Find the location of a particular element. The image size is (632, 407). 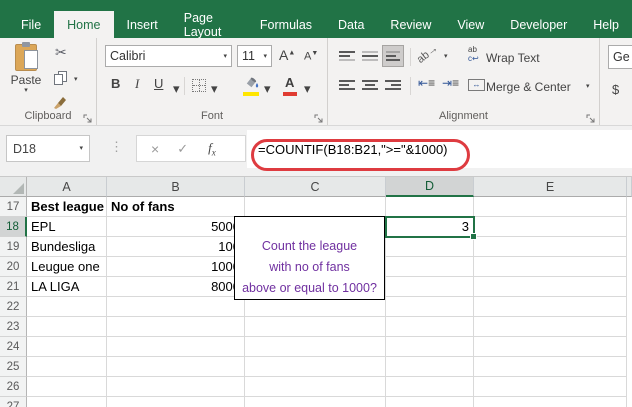

cell-A19: Bundesliga is located at coordinates (67, 247).